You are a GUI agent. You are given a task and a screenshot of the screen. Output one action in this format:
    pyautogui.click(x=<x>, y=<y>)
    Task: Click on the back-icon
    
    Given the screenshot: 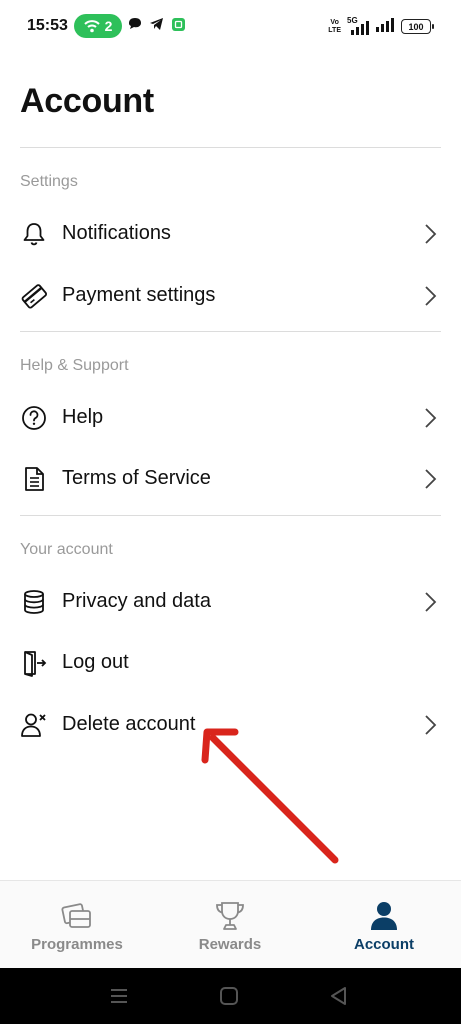 What is the action you would take?
    pyautogui.click(x=339, y=996)
    